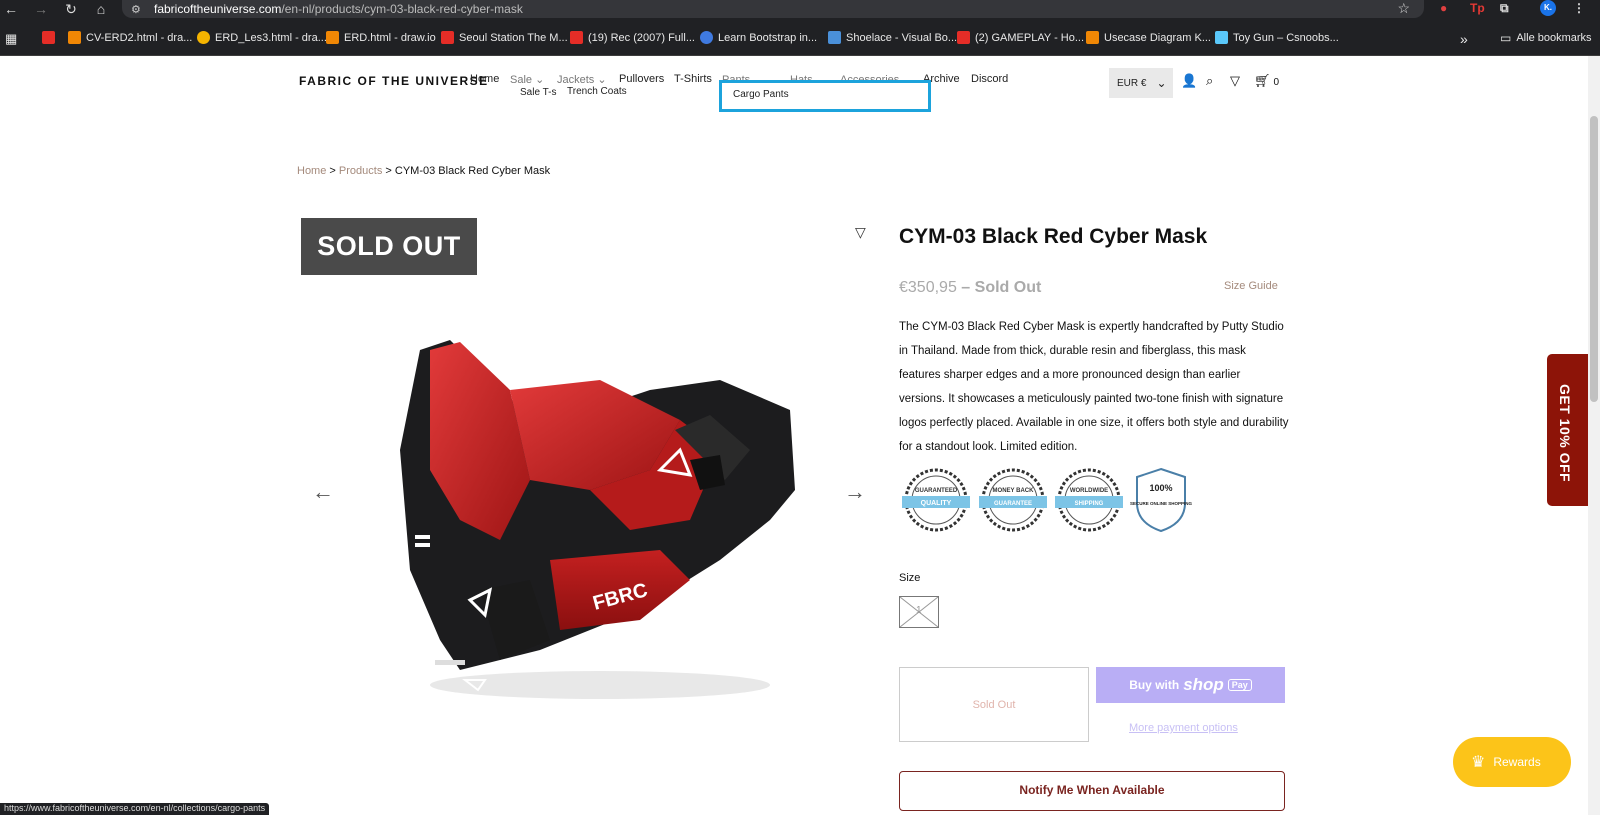 The height and width of the screenshot is (815, 1600). What do you see at coordinates (600, 515) in the screenshot?
I see `product-image: FBRC` at bounding box center [600, 515].